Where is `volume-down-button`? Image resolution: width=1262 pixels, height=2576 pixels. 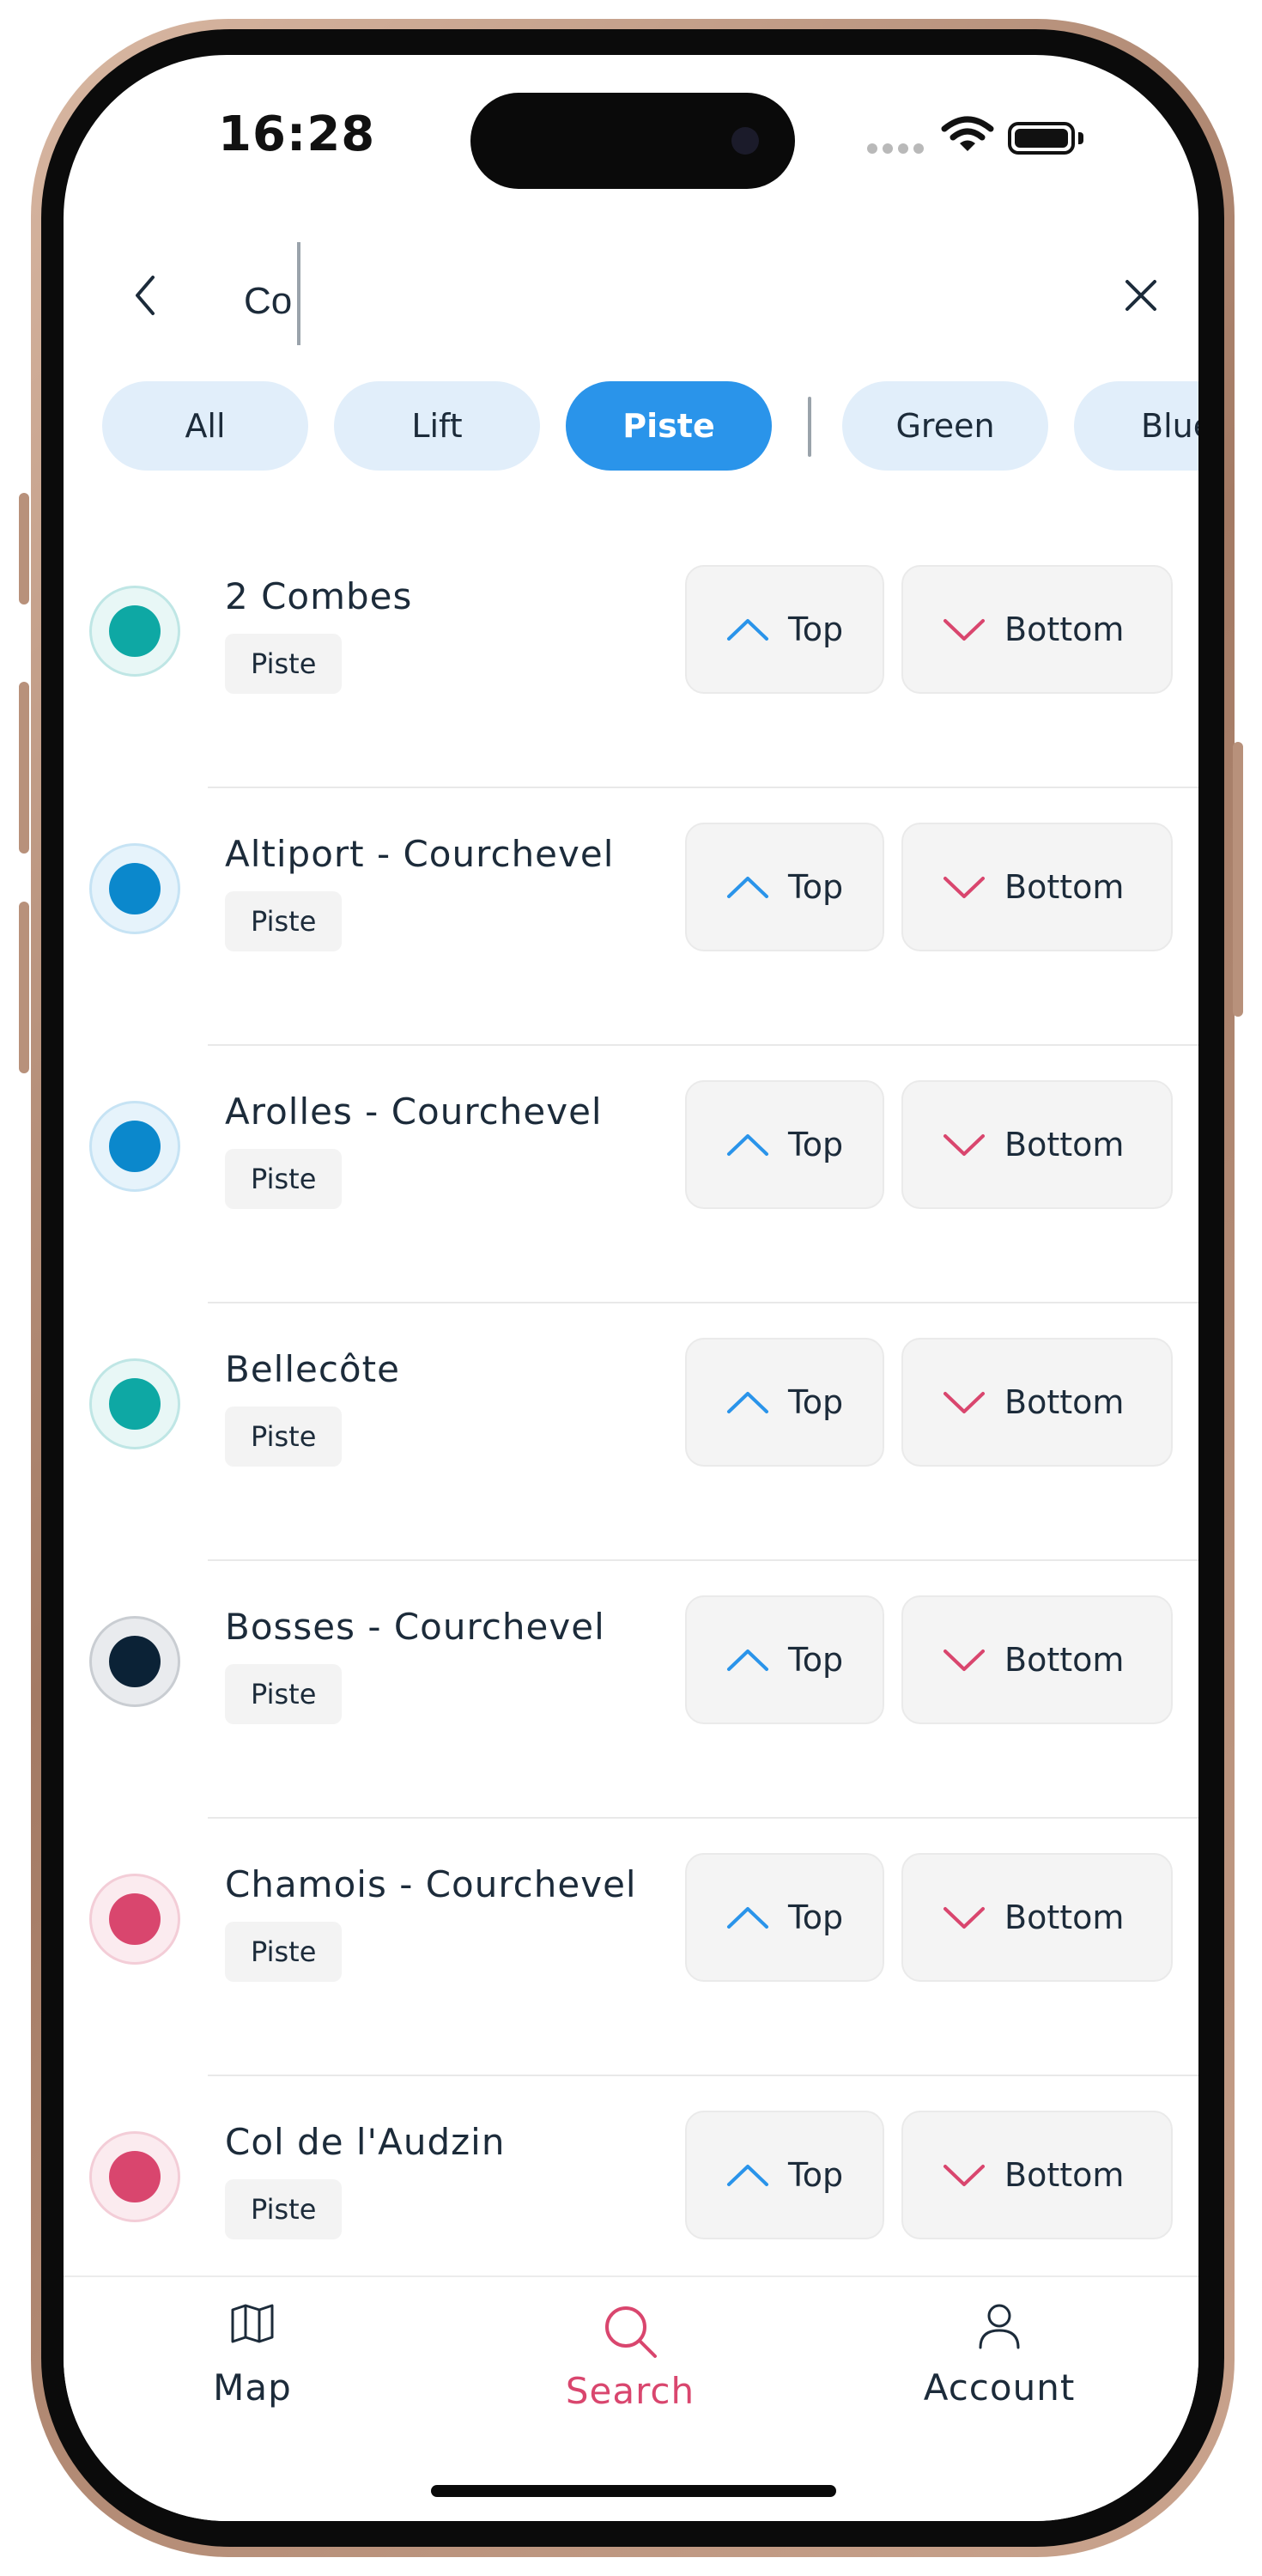
volume-down-button is located at coordinates (24, 987).